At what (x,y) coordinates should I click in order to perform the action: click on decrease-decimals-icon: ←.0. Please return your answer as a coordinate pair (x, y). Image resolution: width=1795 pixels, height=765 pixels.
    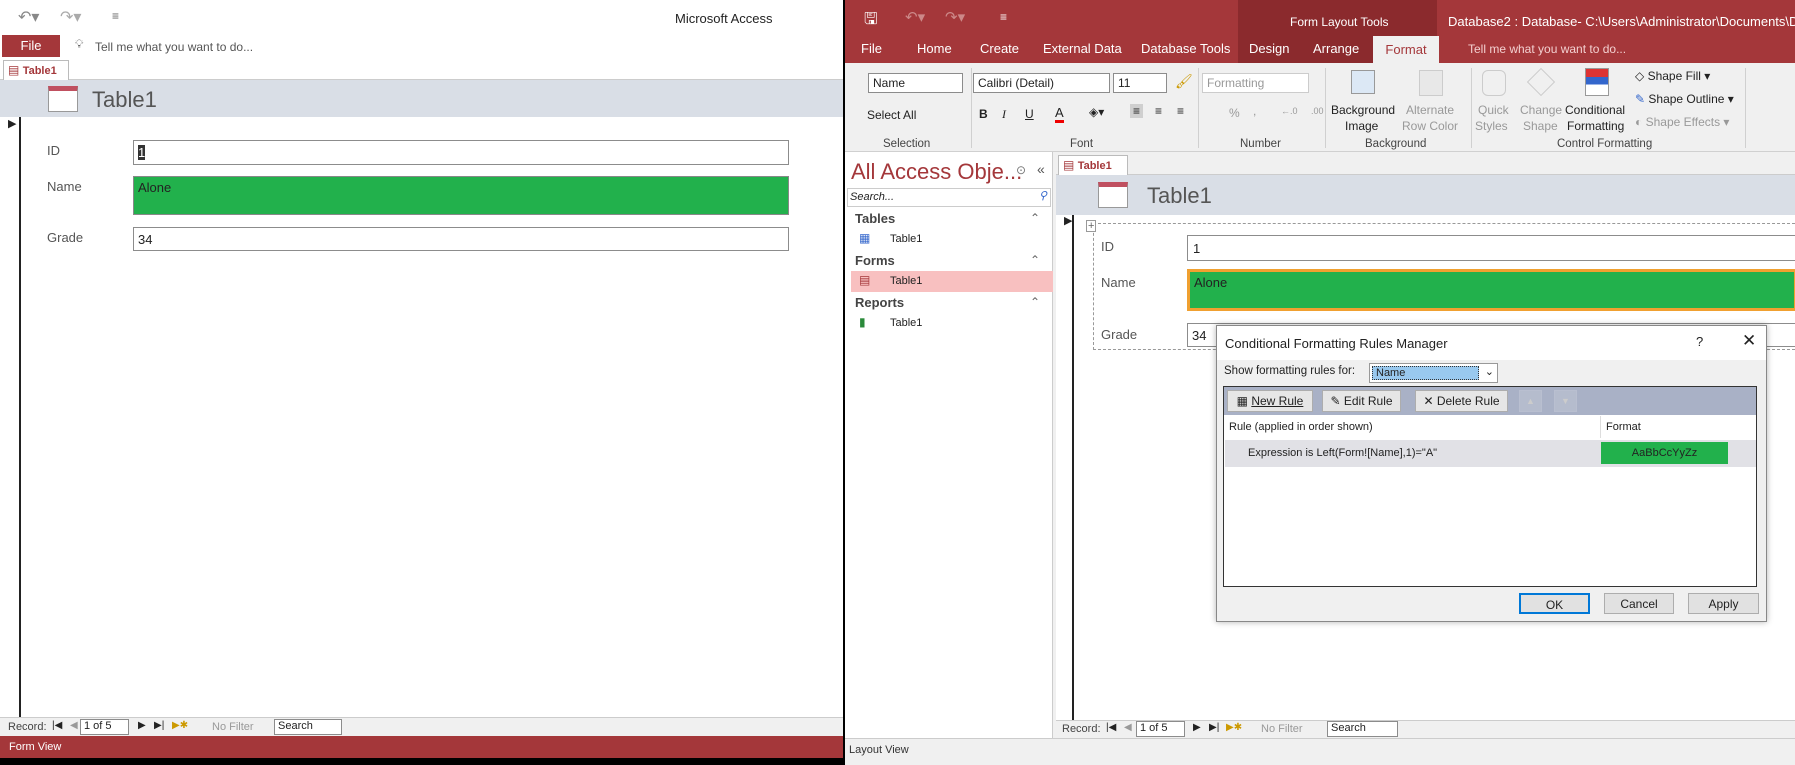
    Looking at the image, I should click on (1289, 111).